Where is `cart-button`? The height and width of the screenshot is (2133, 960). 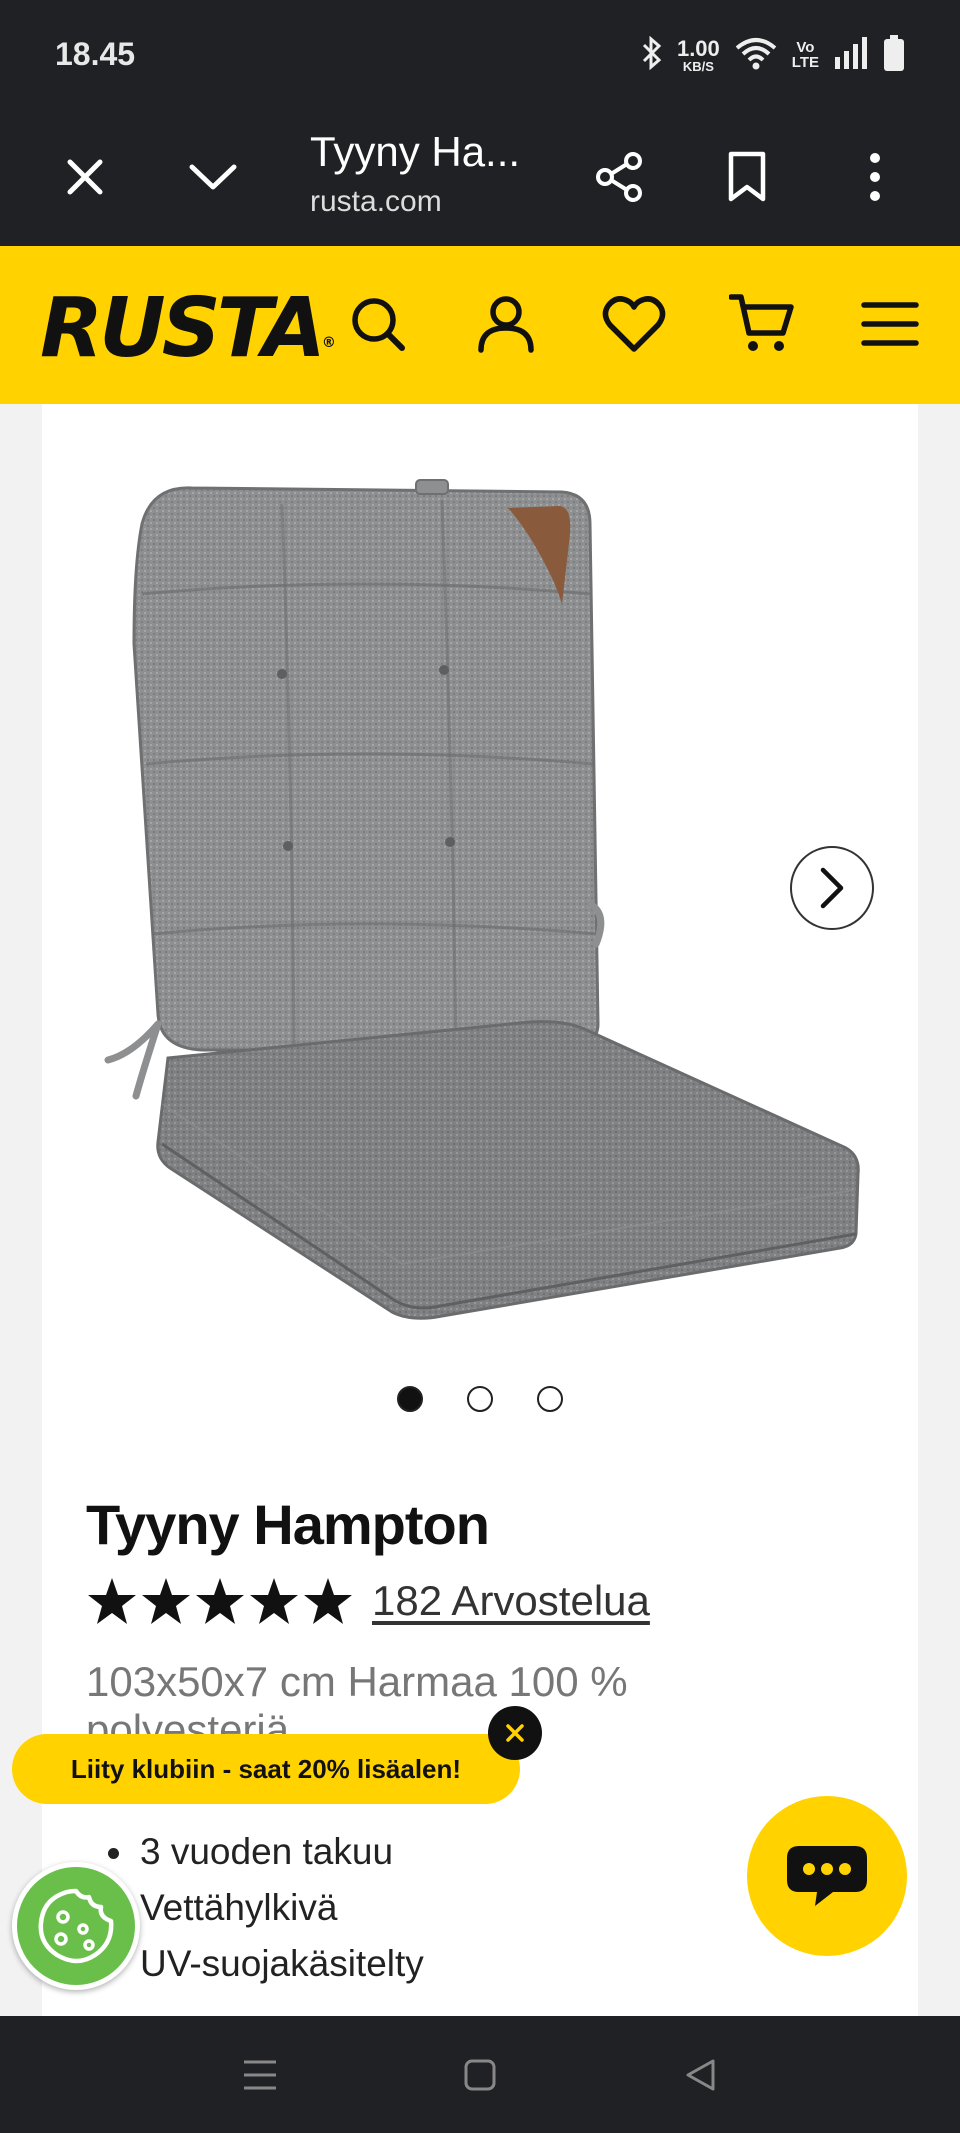 cart-button is located at coordinates (762, 324).